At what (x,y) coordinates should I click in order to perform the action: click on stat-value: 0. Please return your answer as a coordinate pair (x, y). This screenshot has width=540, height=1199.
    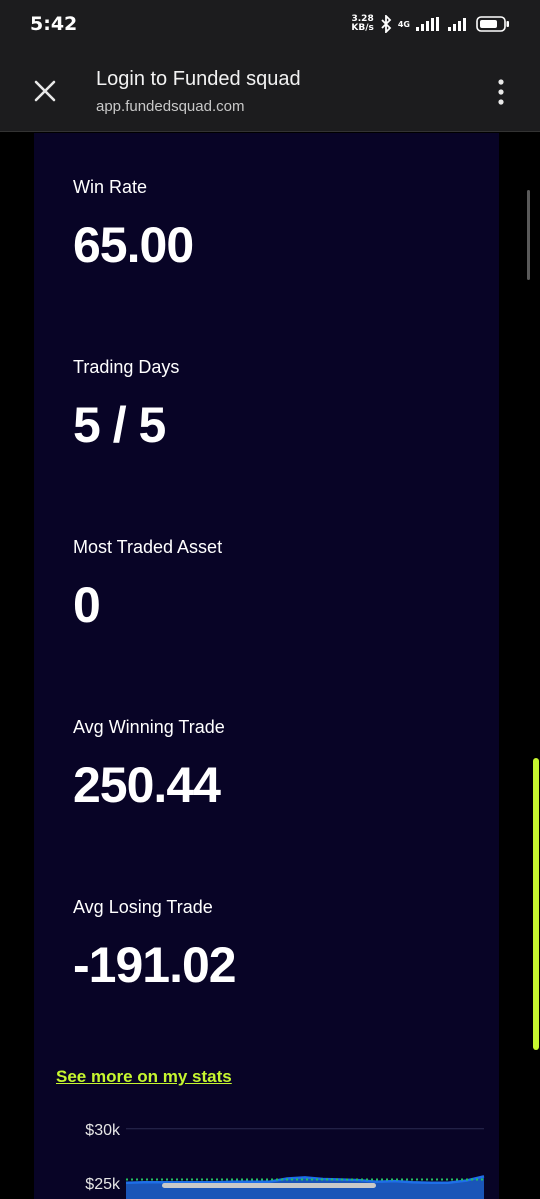
    Looking at the image, I should click on (87, 605).